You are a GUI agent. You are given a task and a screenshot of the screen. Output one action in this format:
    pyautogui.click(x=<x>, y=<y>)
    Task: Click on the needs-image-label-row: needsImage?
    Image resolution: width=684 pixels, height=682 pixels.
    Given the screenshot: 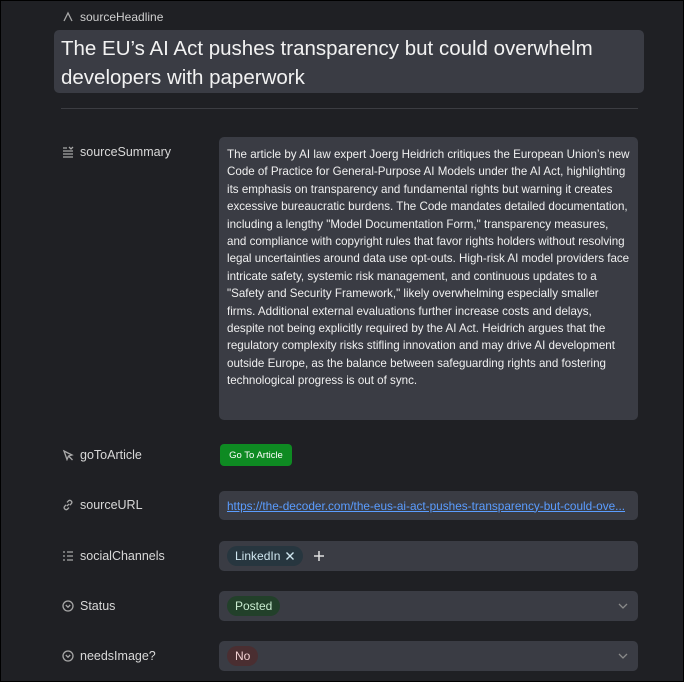 What is the action you would take?
    pyautogui.click(x=109, y=656)
    